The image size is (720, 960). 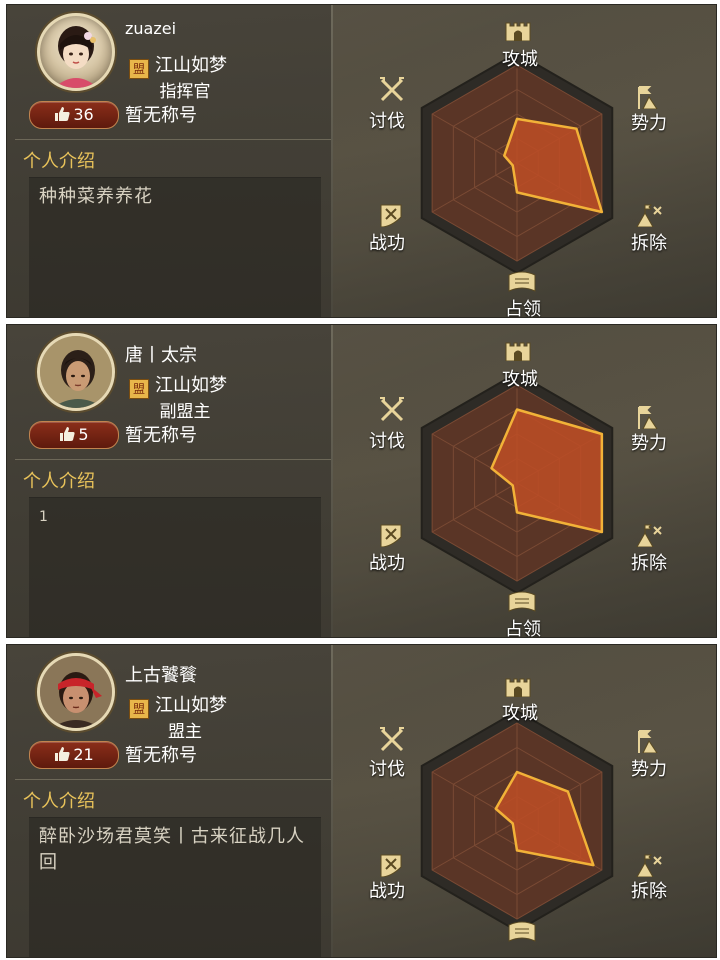 What do you see at coordinates (648, 743) in the screenshot?
I see `flag-tower-icon` at bounding box center [648, 743].